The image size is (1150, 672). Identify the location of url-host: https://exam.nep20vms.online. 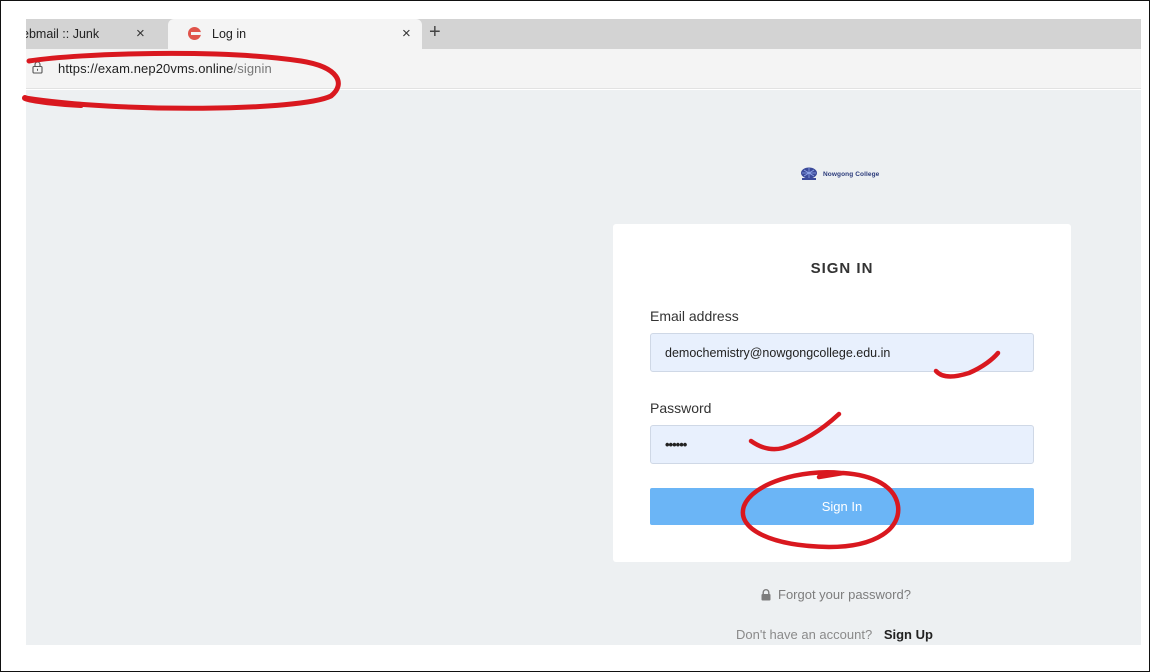
(146, 68).